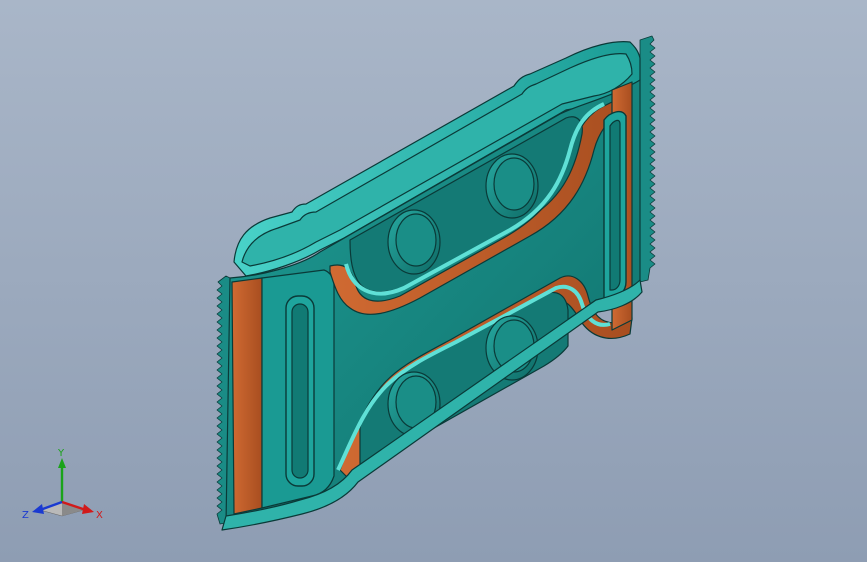 This screenshot has height=562, width=867. What do you see at coordinates (61, 453) in the screenshot?
I see `axis-y-label: Y` at bounding box center [61, 453].